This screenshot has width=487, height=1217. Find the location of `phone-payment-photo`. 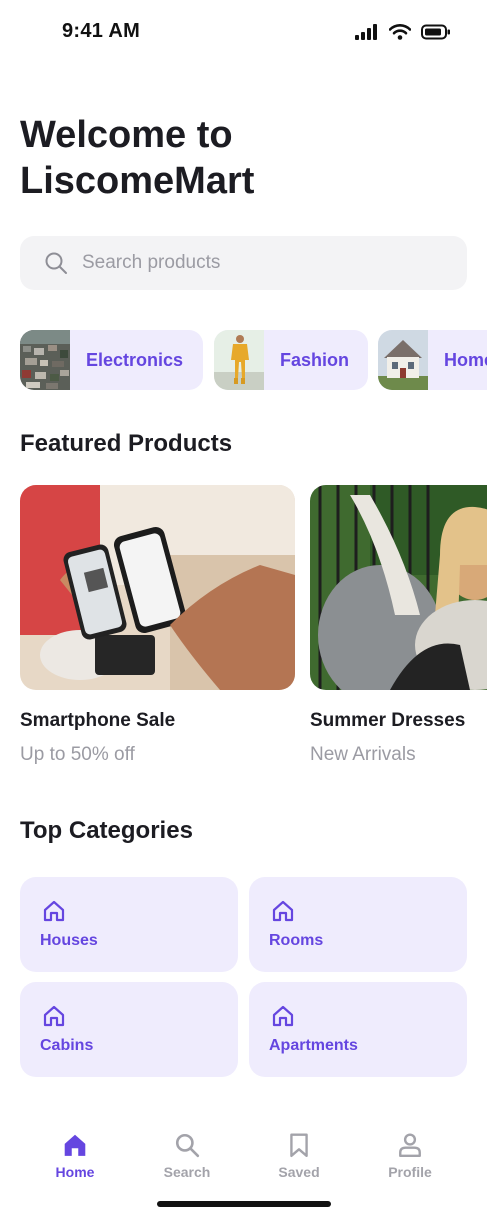

phone-payment-photo is located at coordinates (157, 587).